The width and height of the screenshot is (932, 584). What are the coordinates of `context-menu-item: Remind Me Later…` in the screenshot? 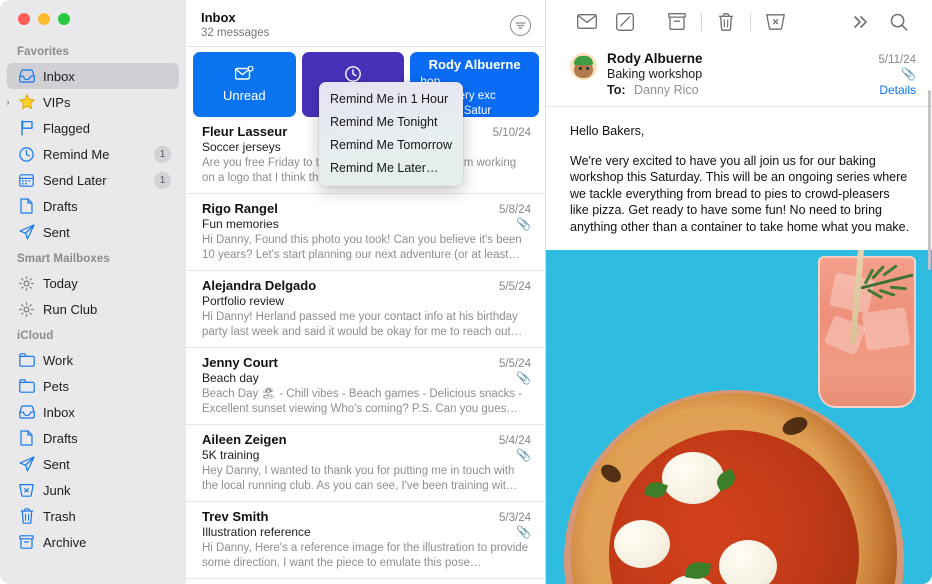 It's located at (391, 168).